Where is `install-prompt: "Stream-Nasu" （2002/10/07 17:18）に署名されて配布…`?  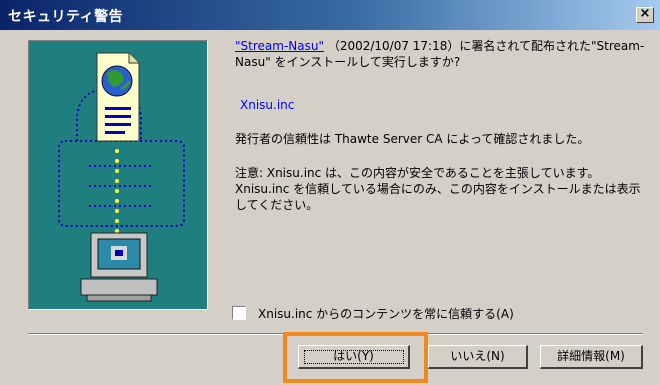
install-prompt: "Stream-Nasu" （2002/10/07 17:18）に署名されて配布… is located at coordinates (440, 54).